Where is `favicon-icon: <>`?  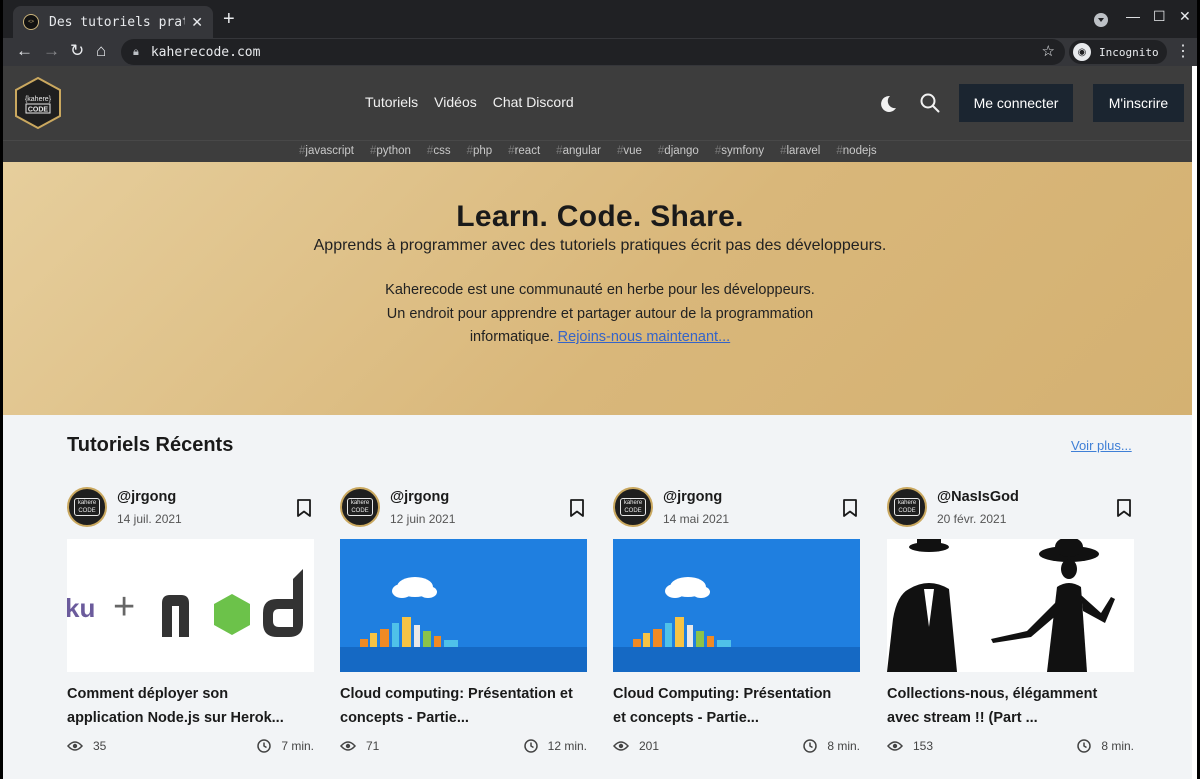 favicon-icon: <> is located at coordinates (31, 22).